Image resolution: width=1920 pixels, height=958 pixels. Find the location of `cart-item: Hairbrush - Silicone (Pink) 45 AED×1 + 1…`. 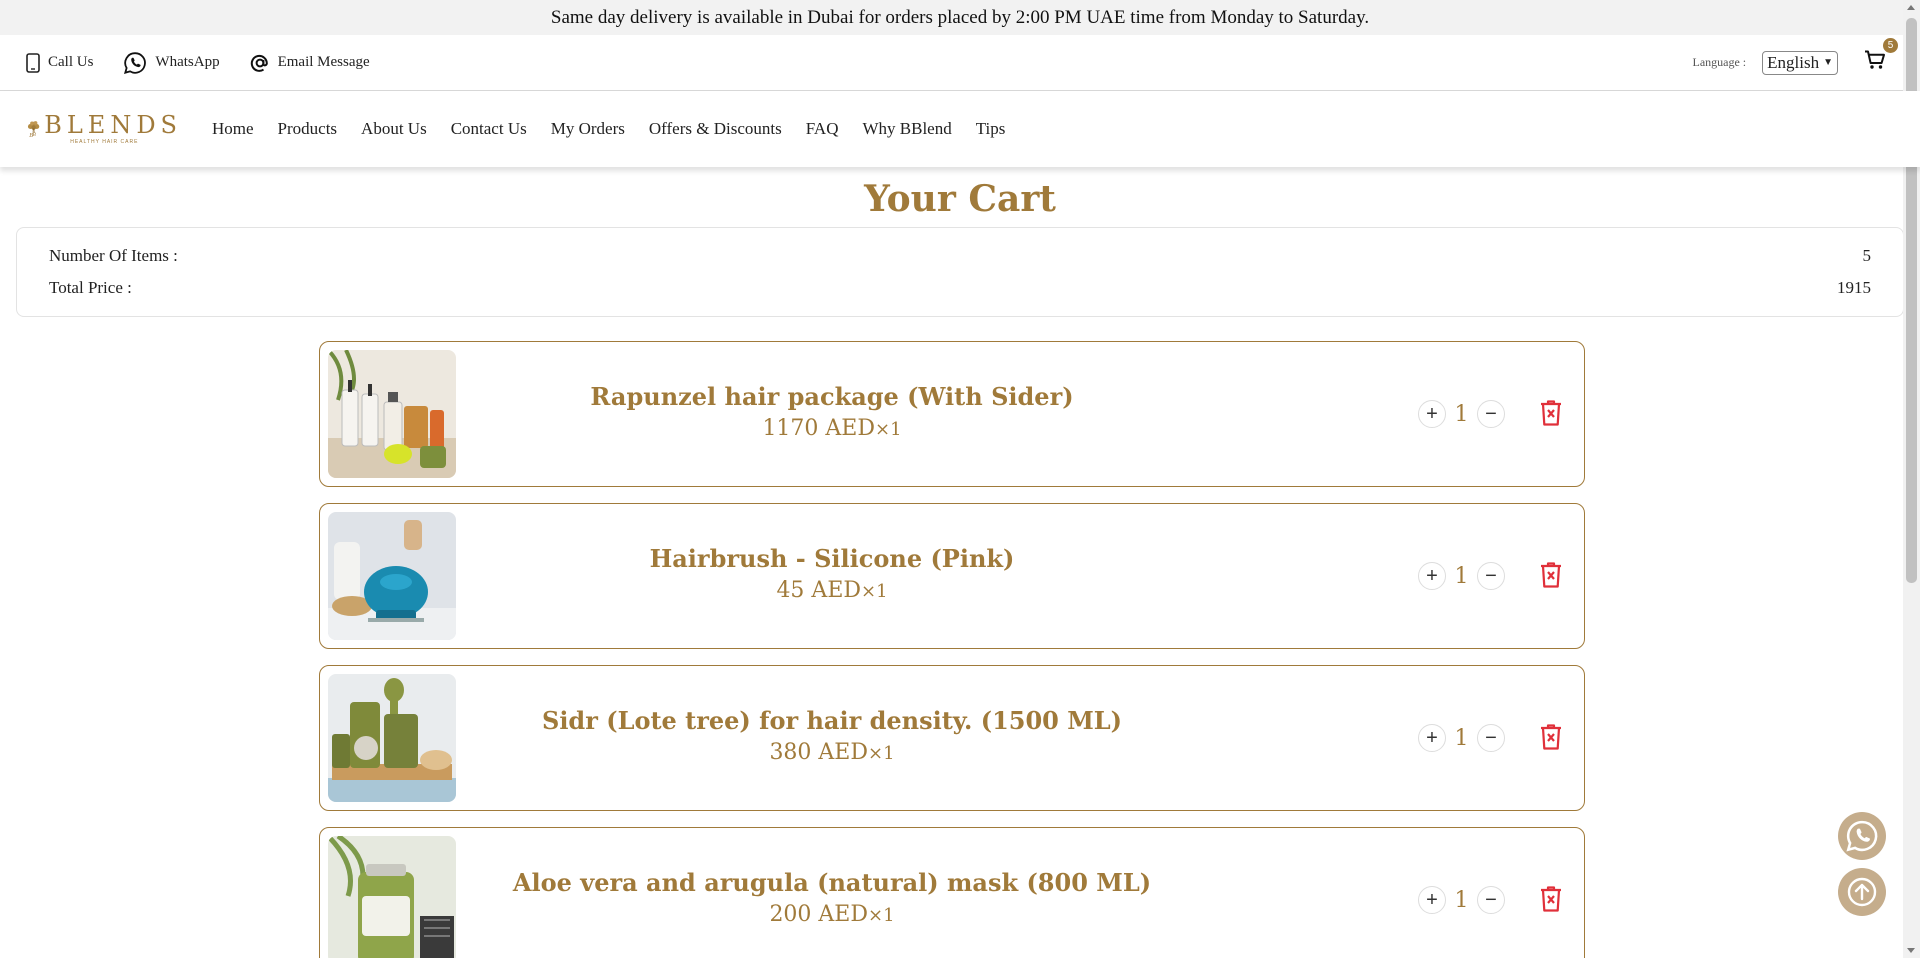

cart-item: Hairbrush - Silicone (Pink) 45 AED×1 + 1… is located at coordinates (952, 576).